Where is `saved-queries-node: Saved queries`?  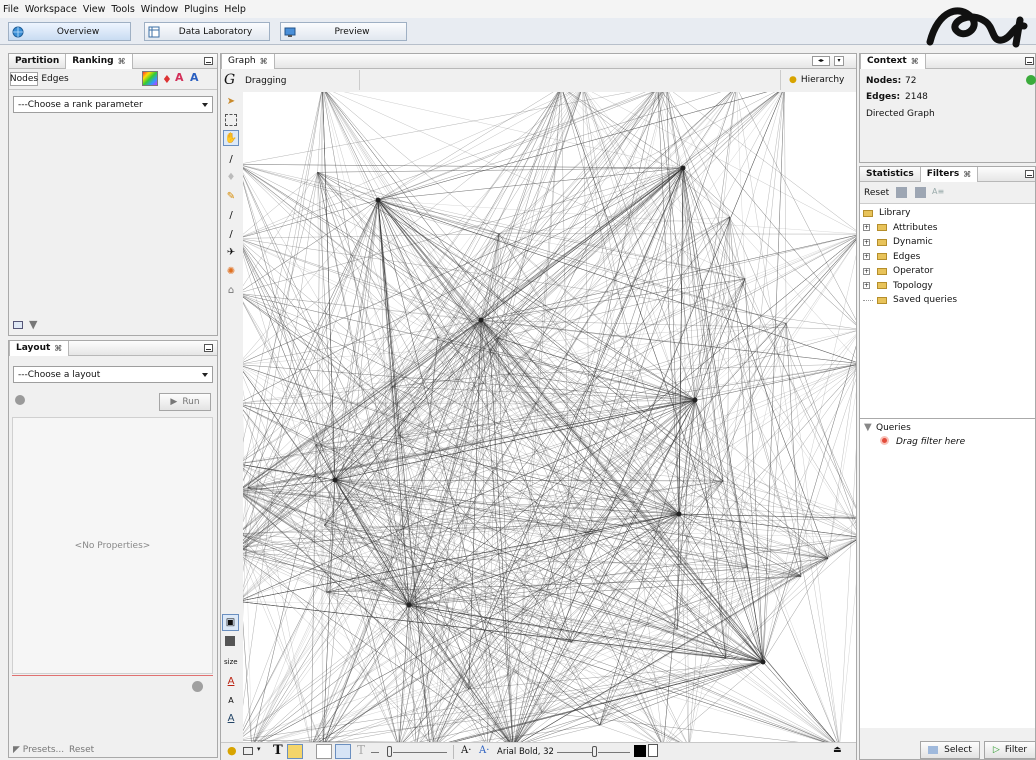
saved-queries-node: Saved queries is located at coordinates (910, 300).